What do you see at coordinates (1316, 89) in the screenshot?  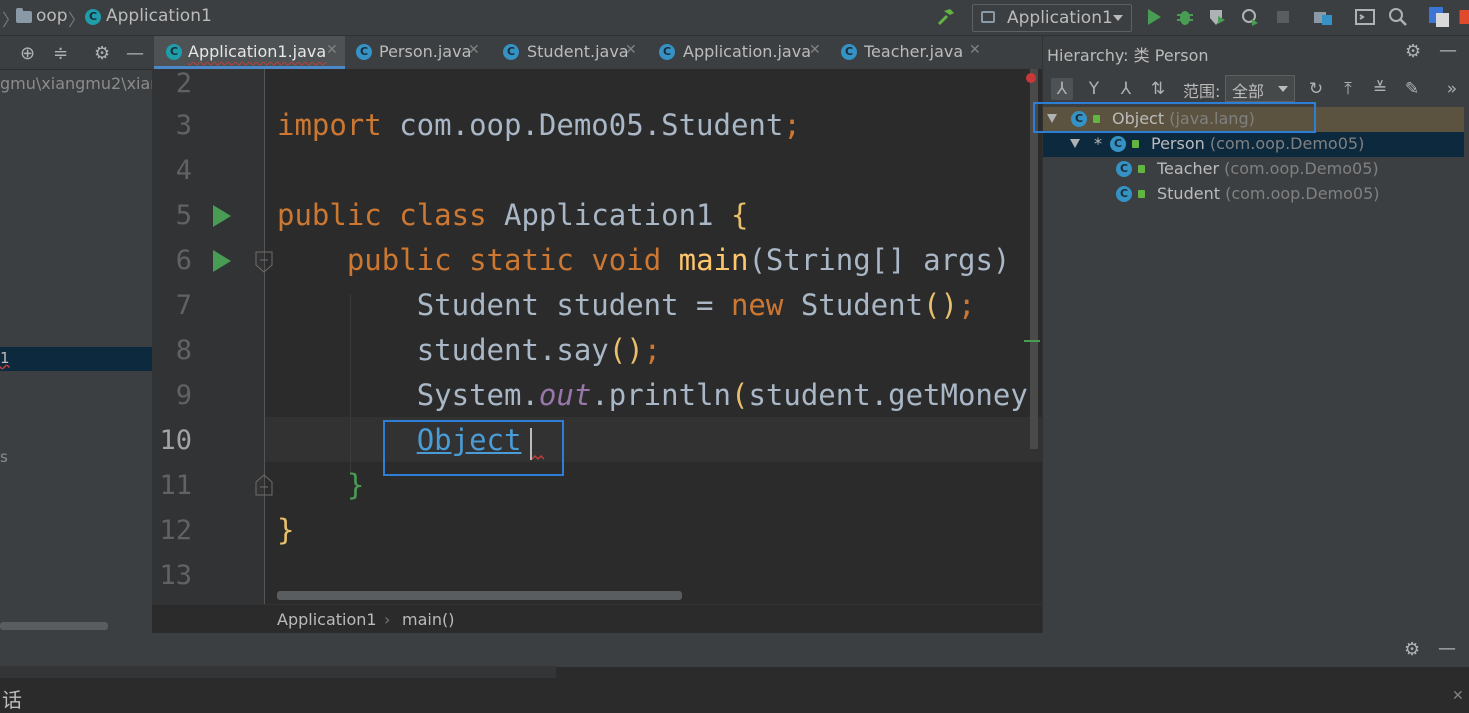 I see `refresh-icon: ↻` at bounding box center [1316, 89].